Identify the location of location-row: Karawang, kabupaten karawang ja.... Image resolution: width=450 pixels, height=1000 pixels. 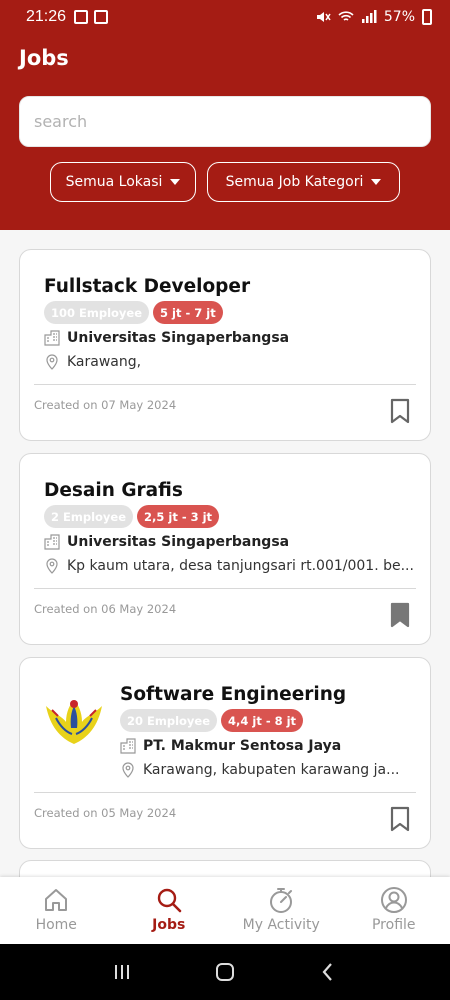
(268, 770).